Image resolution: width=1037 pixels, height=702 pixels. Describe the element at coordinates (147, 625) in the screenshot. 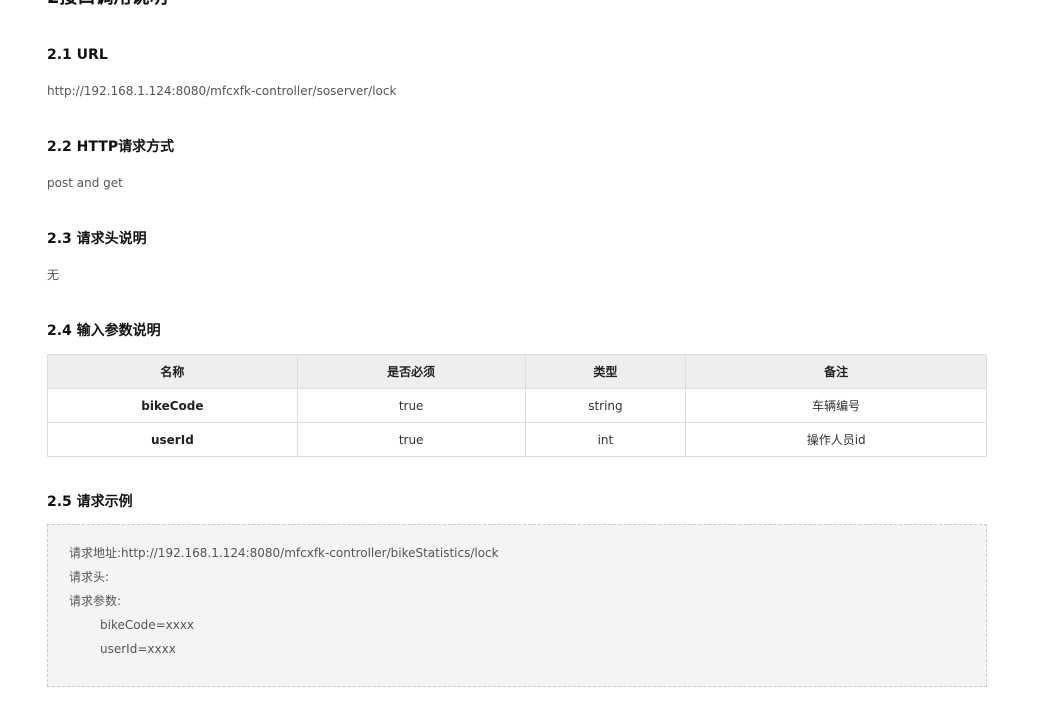

I see `example-param-bikecode: bikeCode=xxxx` at that location.